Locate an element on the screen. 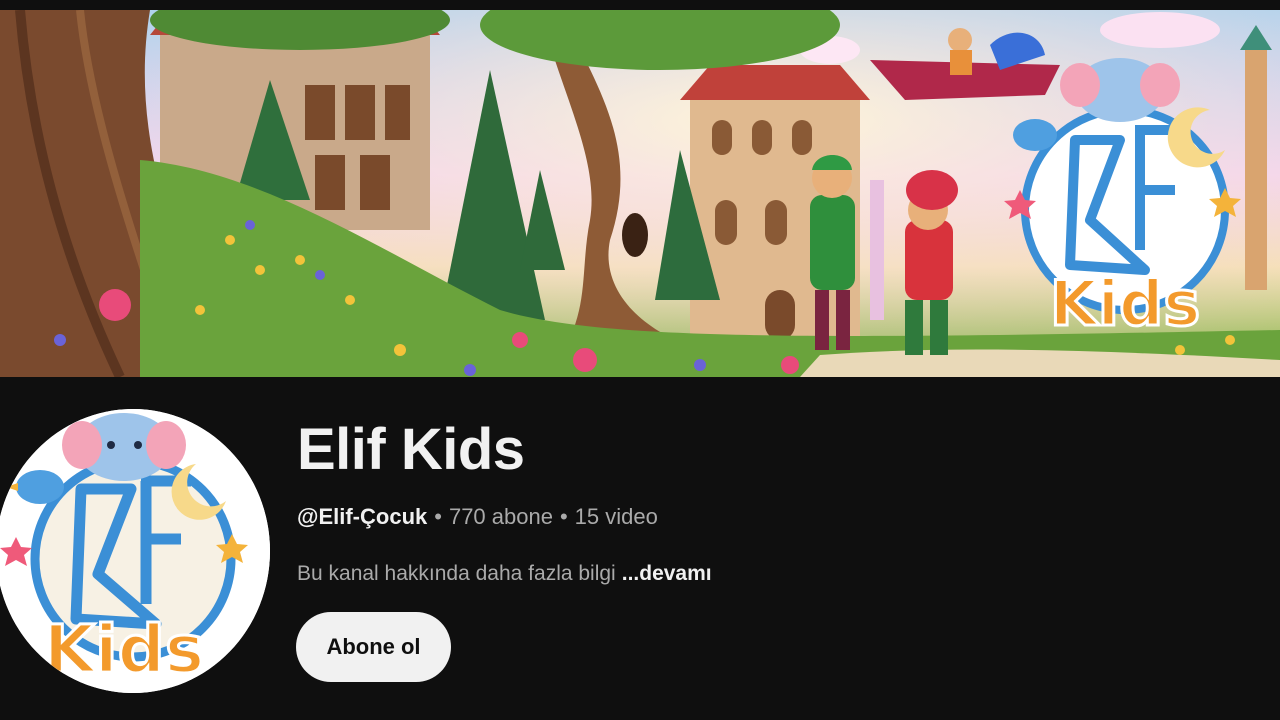  channel-handle: @Elif-Çocuk is located at coordinates (362, 516).